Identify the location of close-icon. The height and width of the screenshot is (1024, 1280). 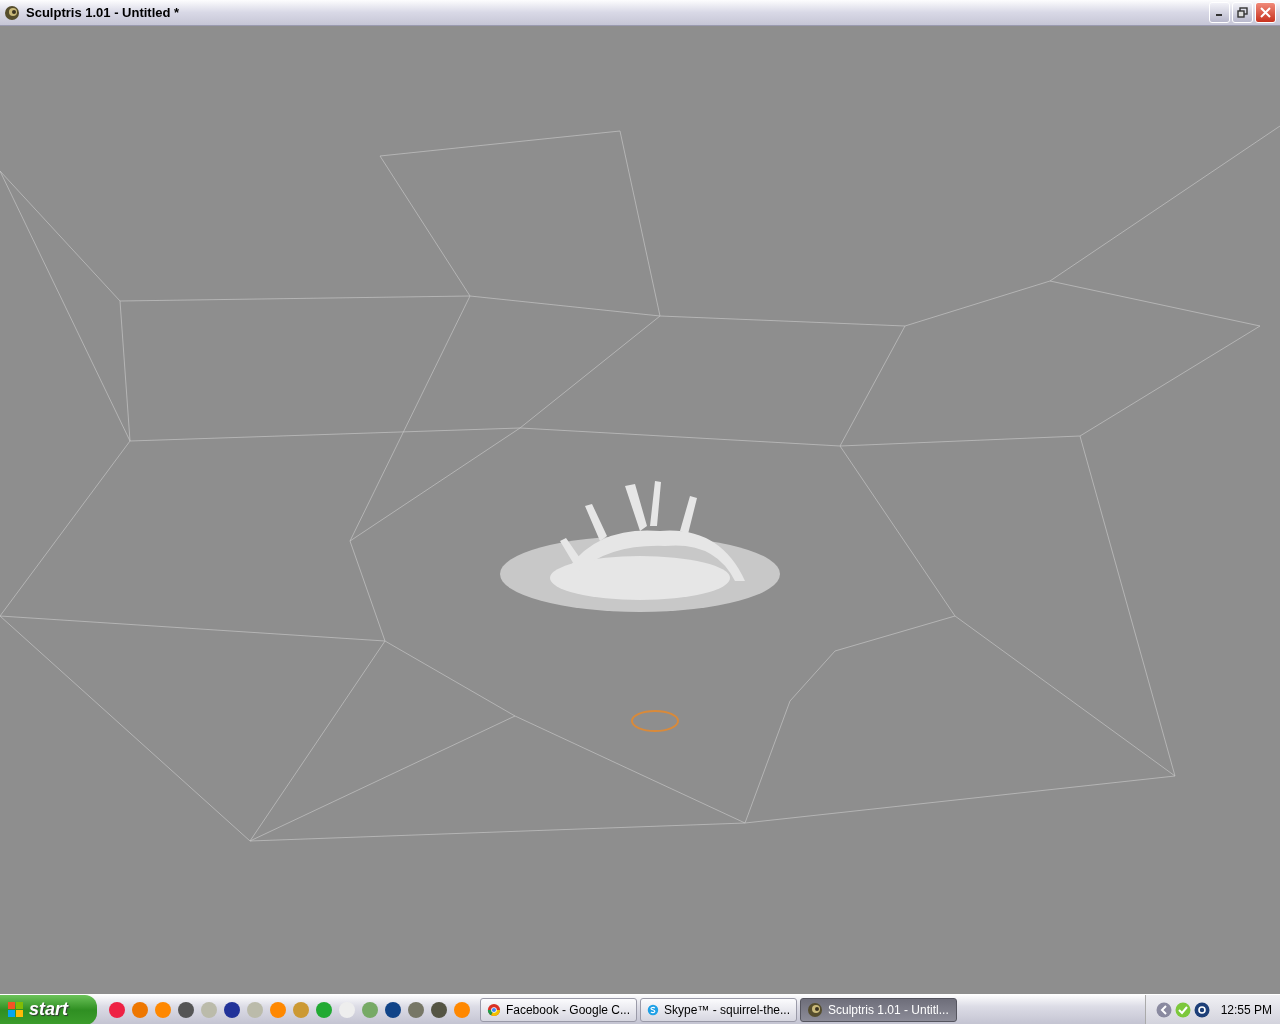
(1265, 12).